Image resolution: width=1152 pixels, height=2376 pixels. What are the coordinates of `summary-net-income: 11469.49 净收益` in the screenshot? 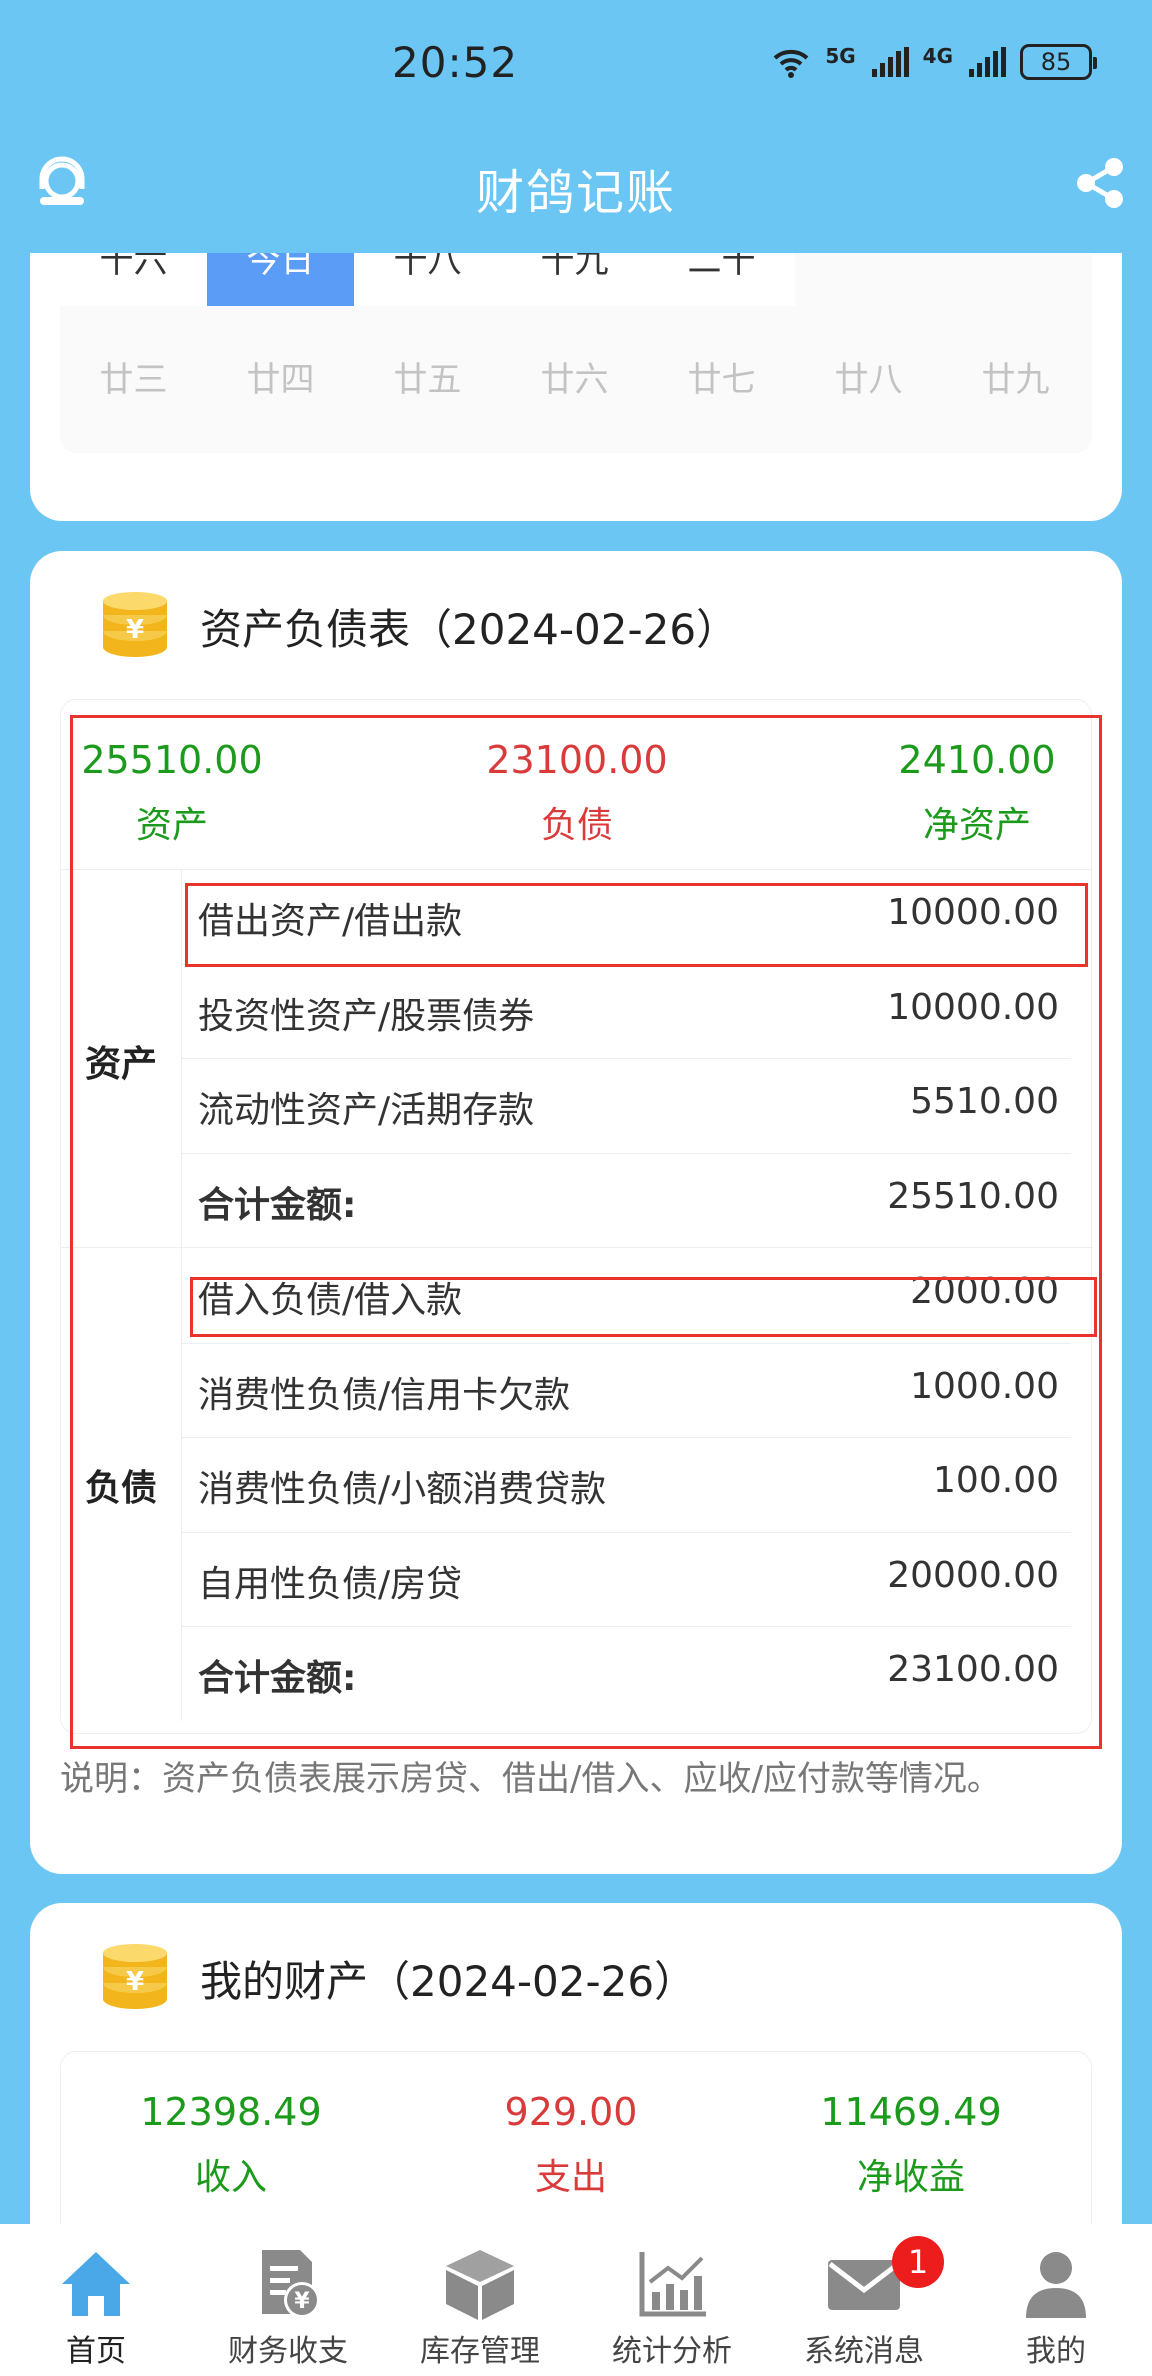 It's located at (911, 2145).